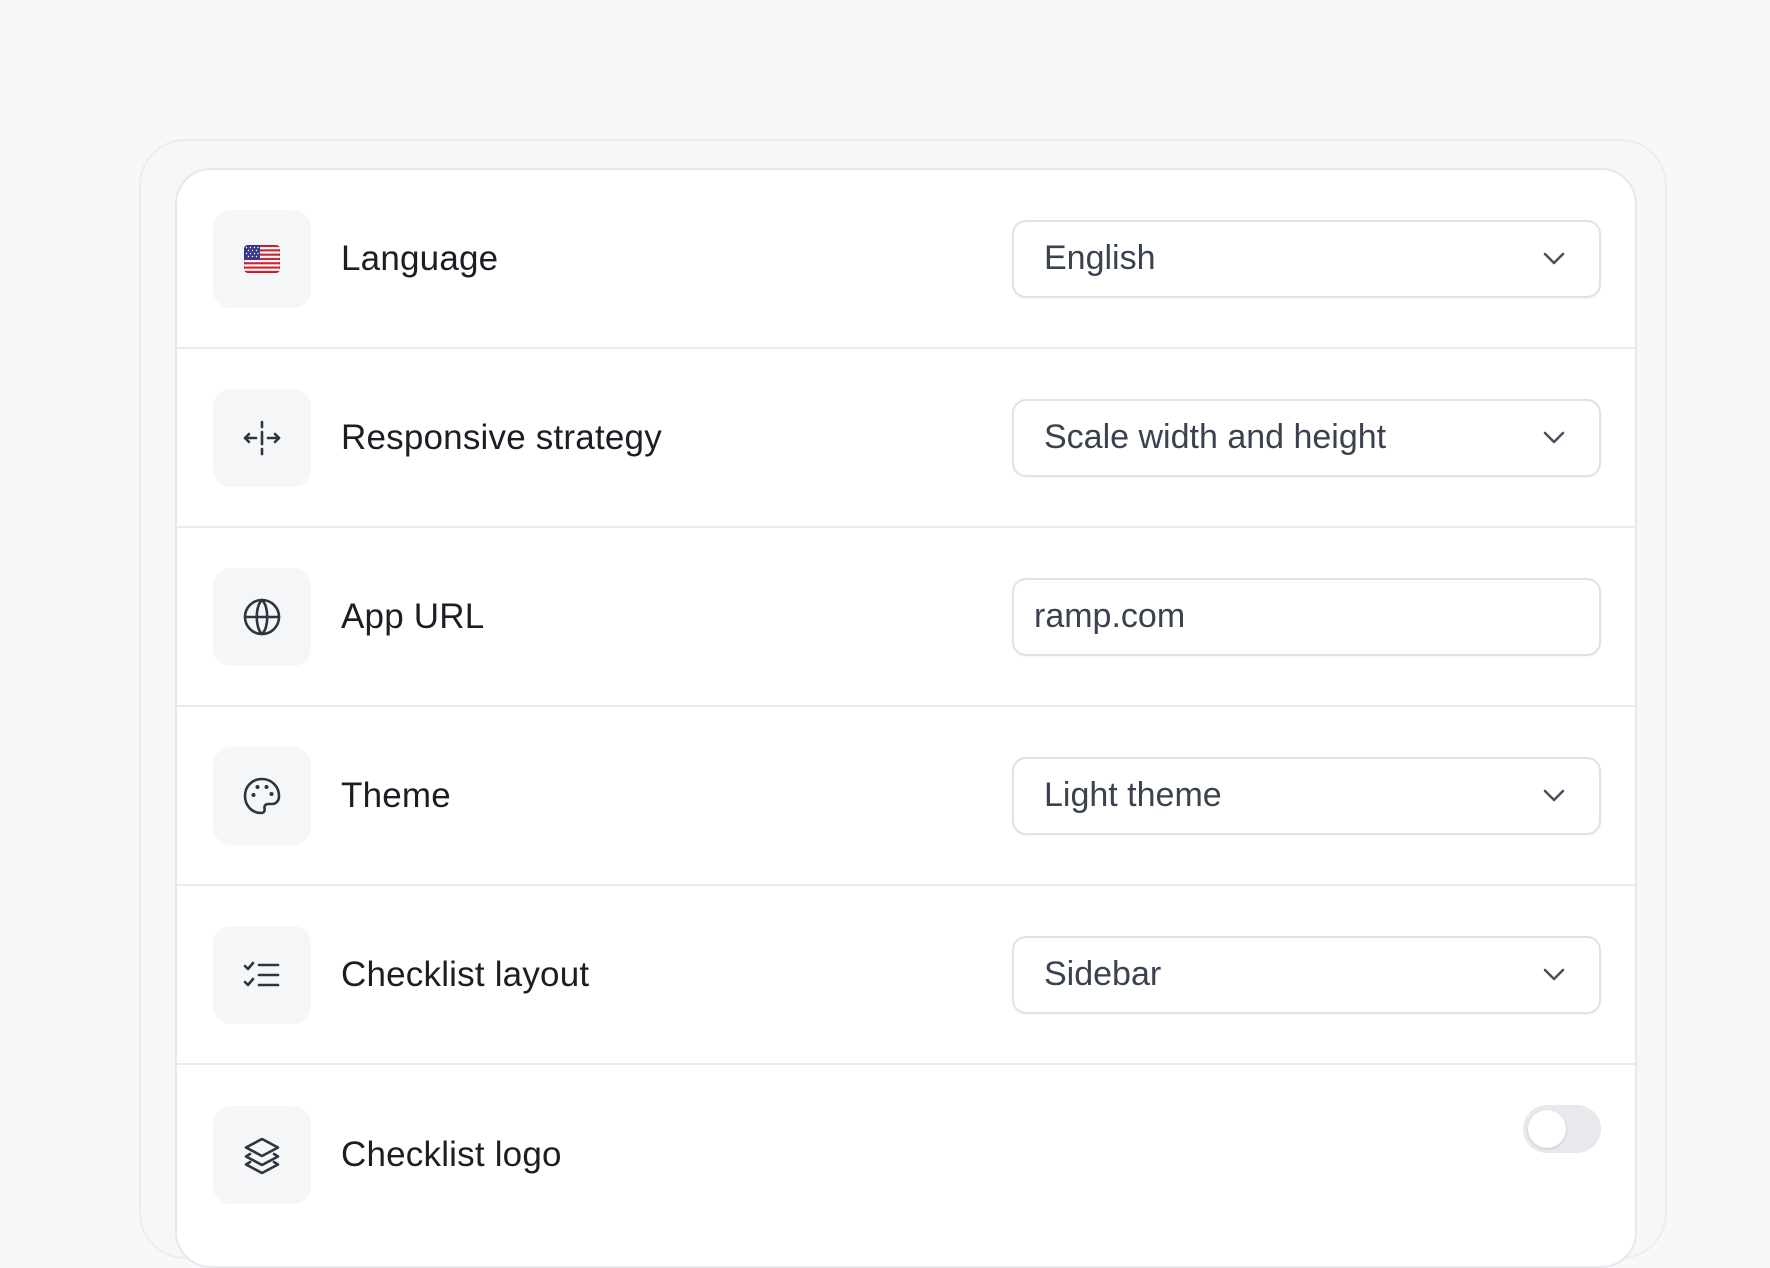 The height and width of the screenshot is (1268, 1770). What do you see at coordinates (1306, 258) in the screenshot?
I see `language-select: English` at bounding box center [1306, 258].